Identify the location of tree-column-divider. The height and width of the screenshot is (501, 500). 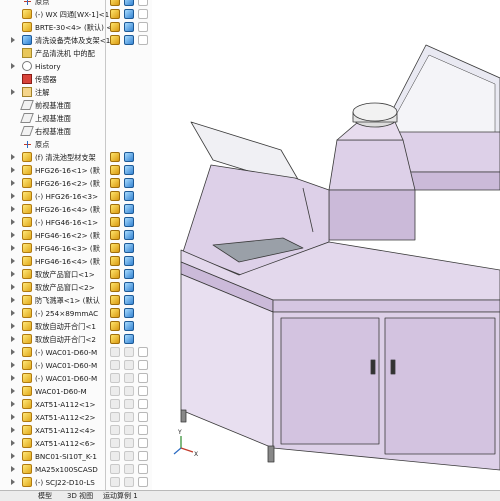
(105, 245).